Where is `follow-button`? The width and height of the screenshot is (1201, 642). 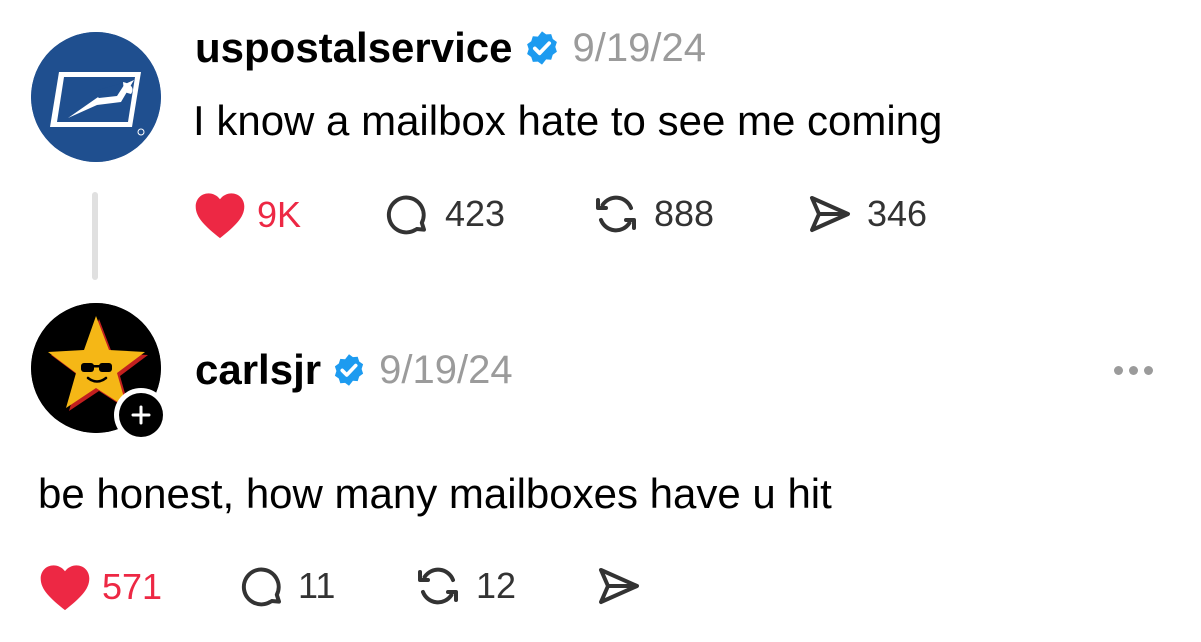
follow-button is located at coordinates (141, 415).